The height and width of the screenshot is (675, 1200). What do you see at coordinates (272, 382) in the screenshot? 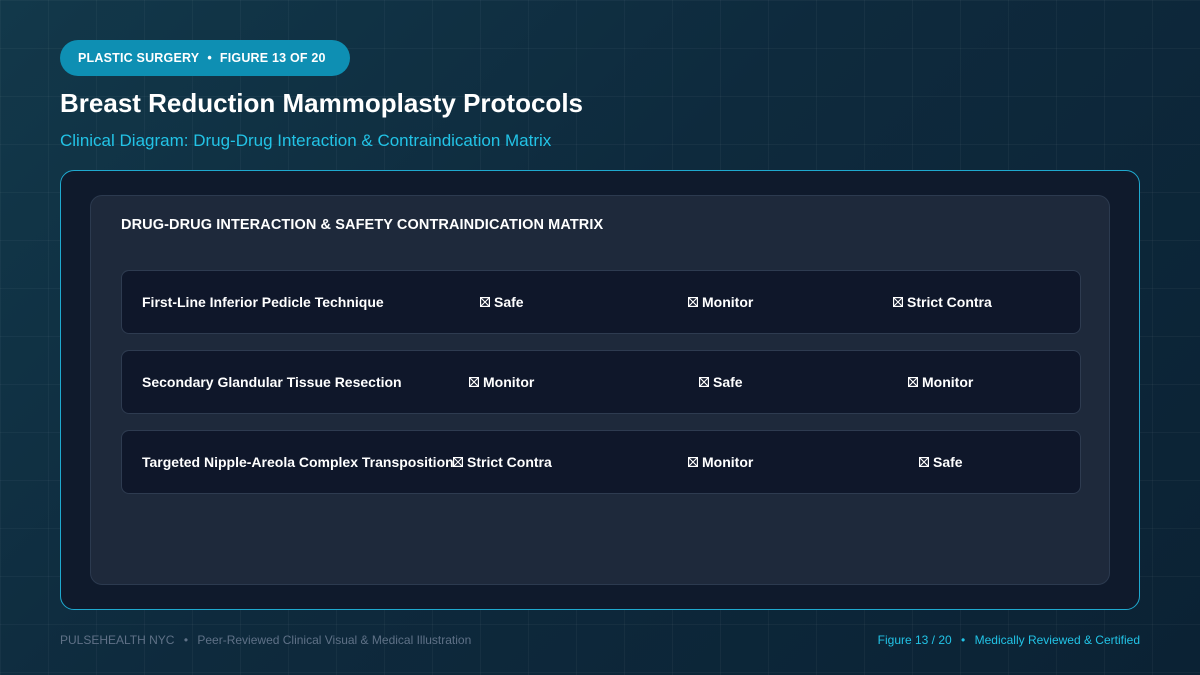
I see `row-label: Secondary Glandular Tissue Resection` at bounding box center [272, 382].